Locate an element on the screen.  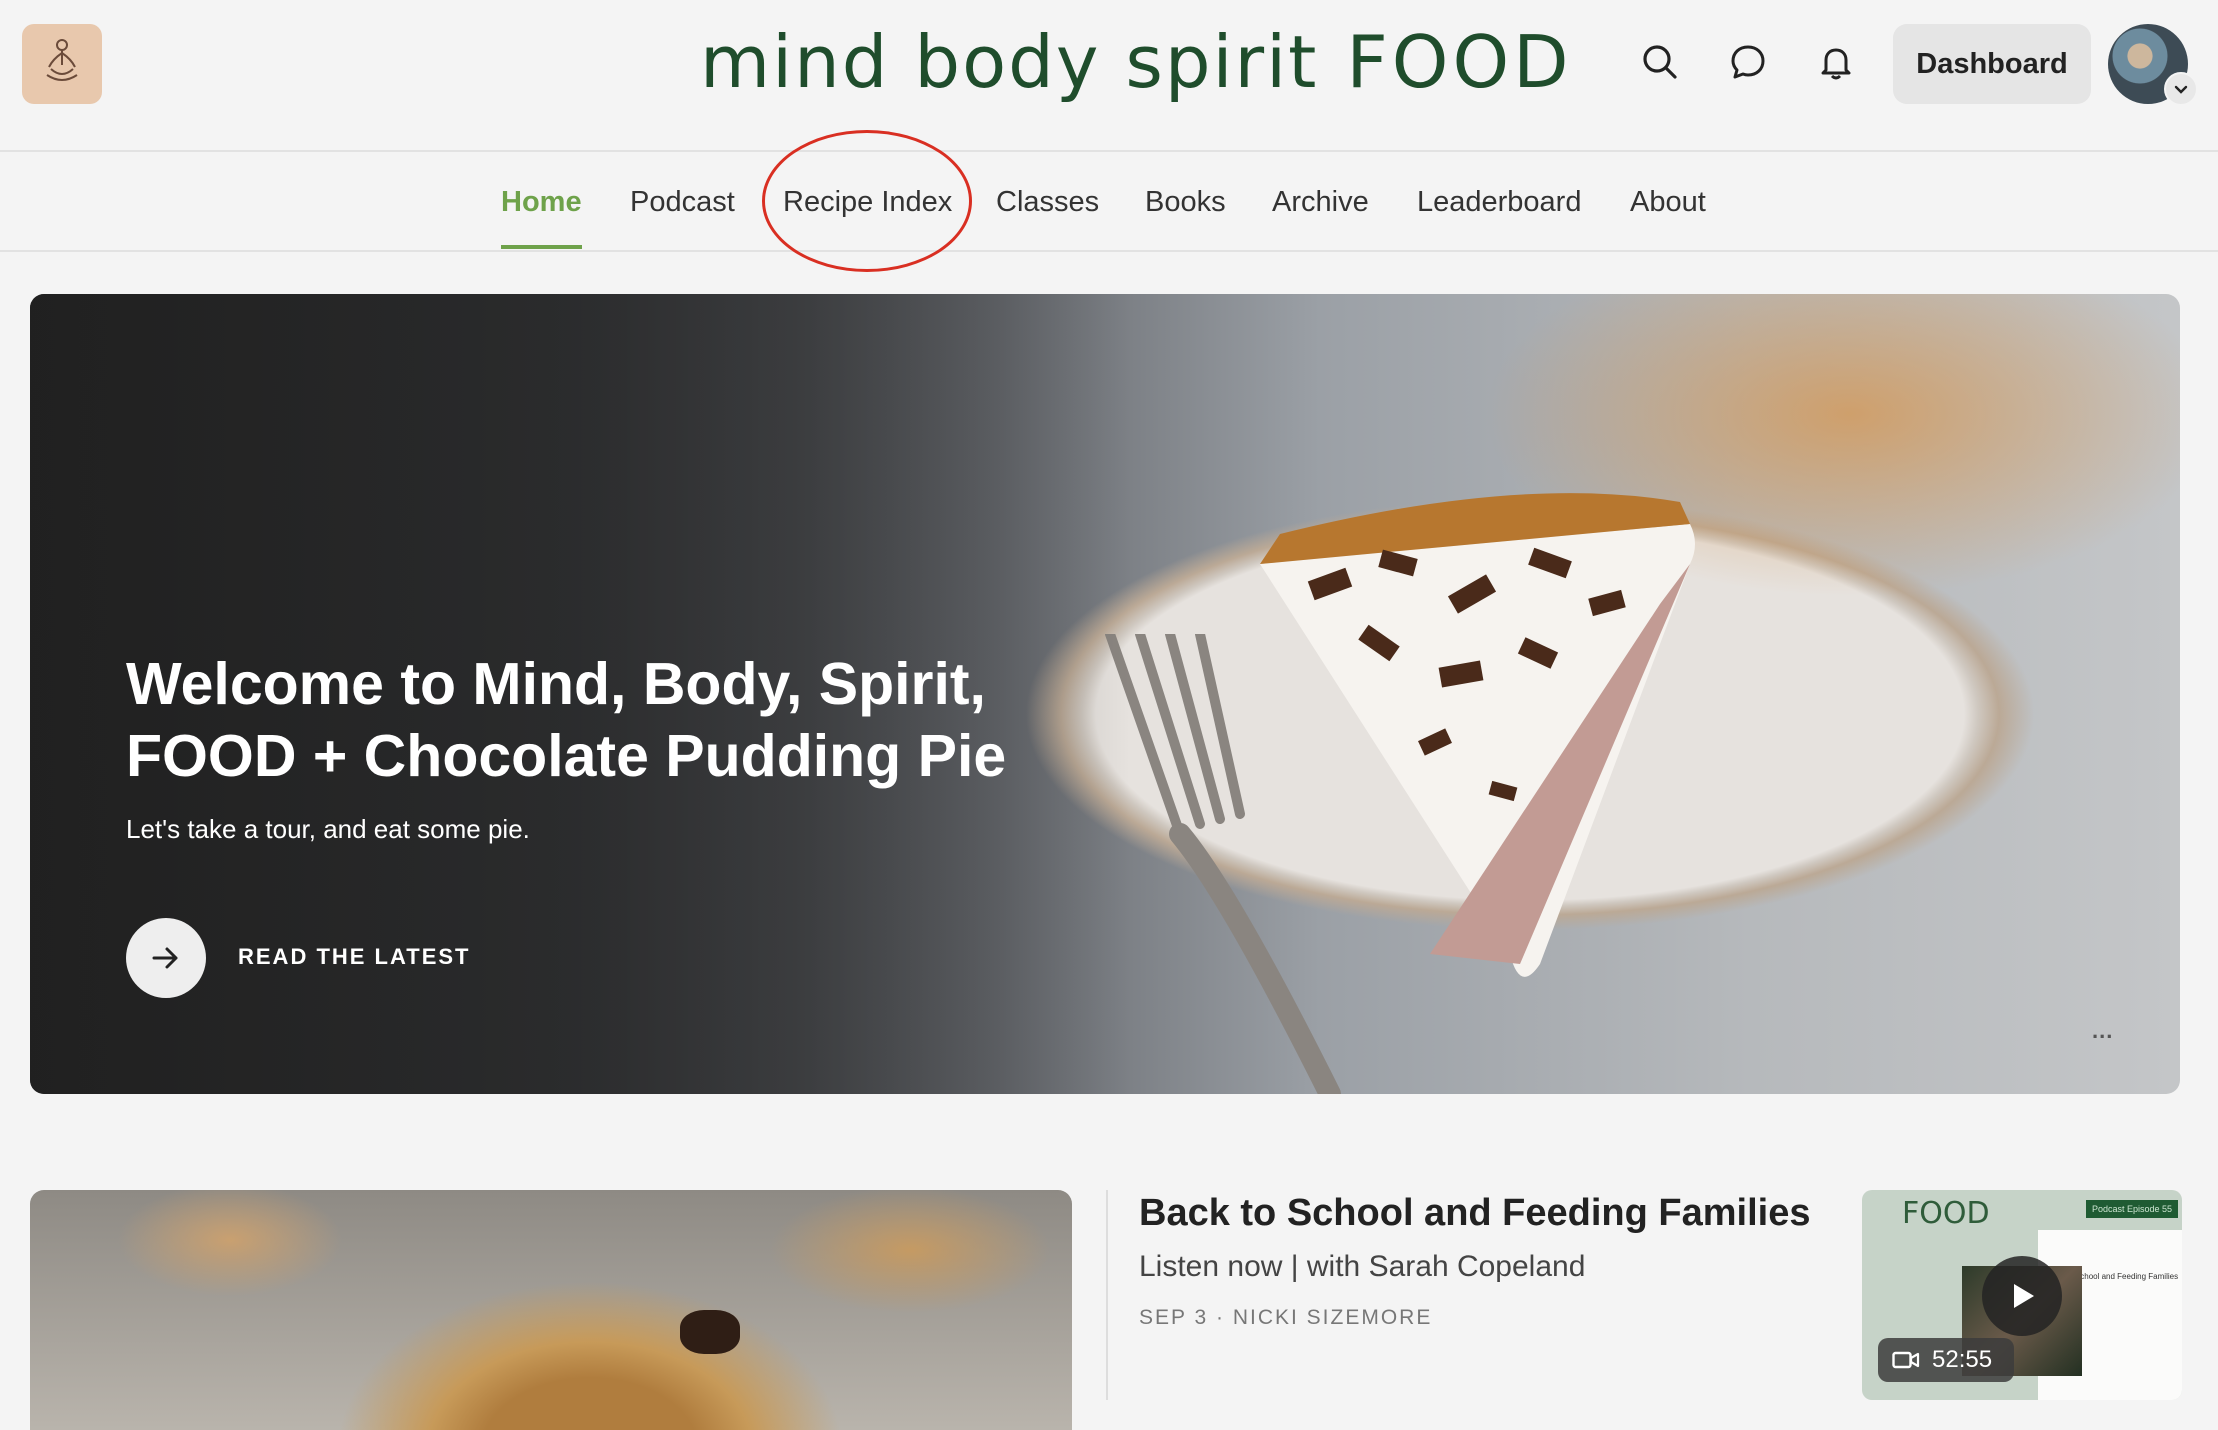
feed-divider is located at coordinates (1107, 1295).